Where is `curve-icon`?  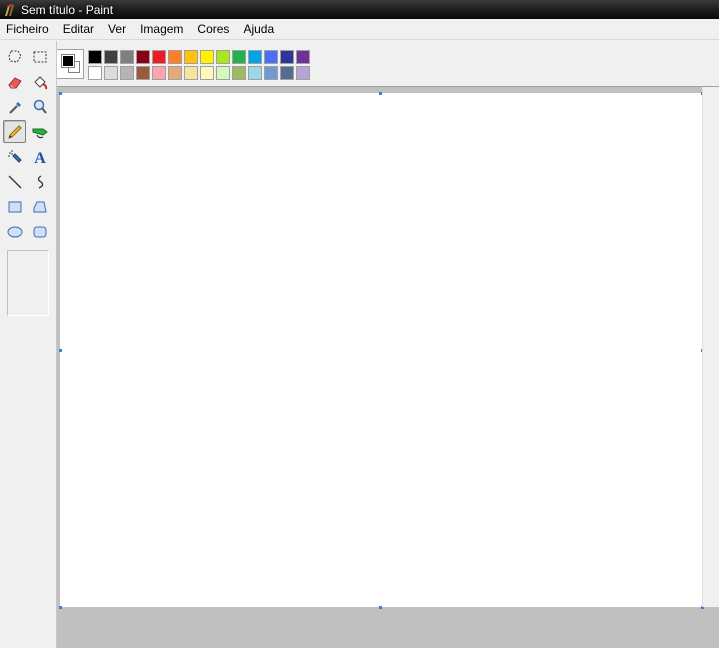
curve-icon is located at coordinates (40, 181).